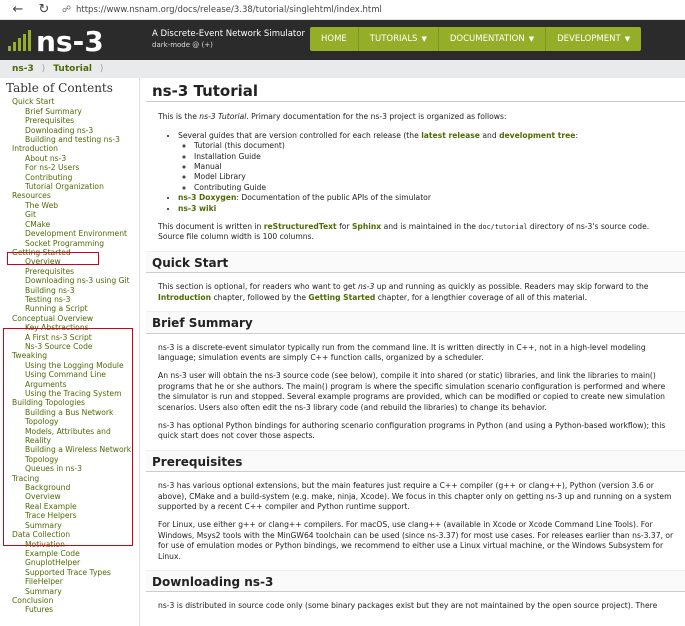 This screenshot has height=626, width=685. What do you see at coordinates (342, 69) in the screenshot?
I see `breadcrumb: ns-3 ⟩ Tutorial ⟩` at bounding box center [342, 69].